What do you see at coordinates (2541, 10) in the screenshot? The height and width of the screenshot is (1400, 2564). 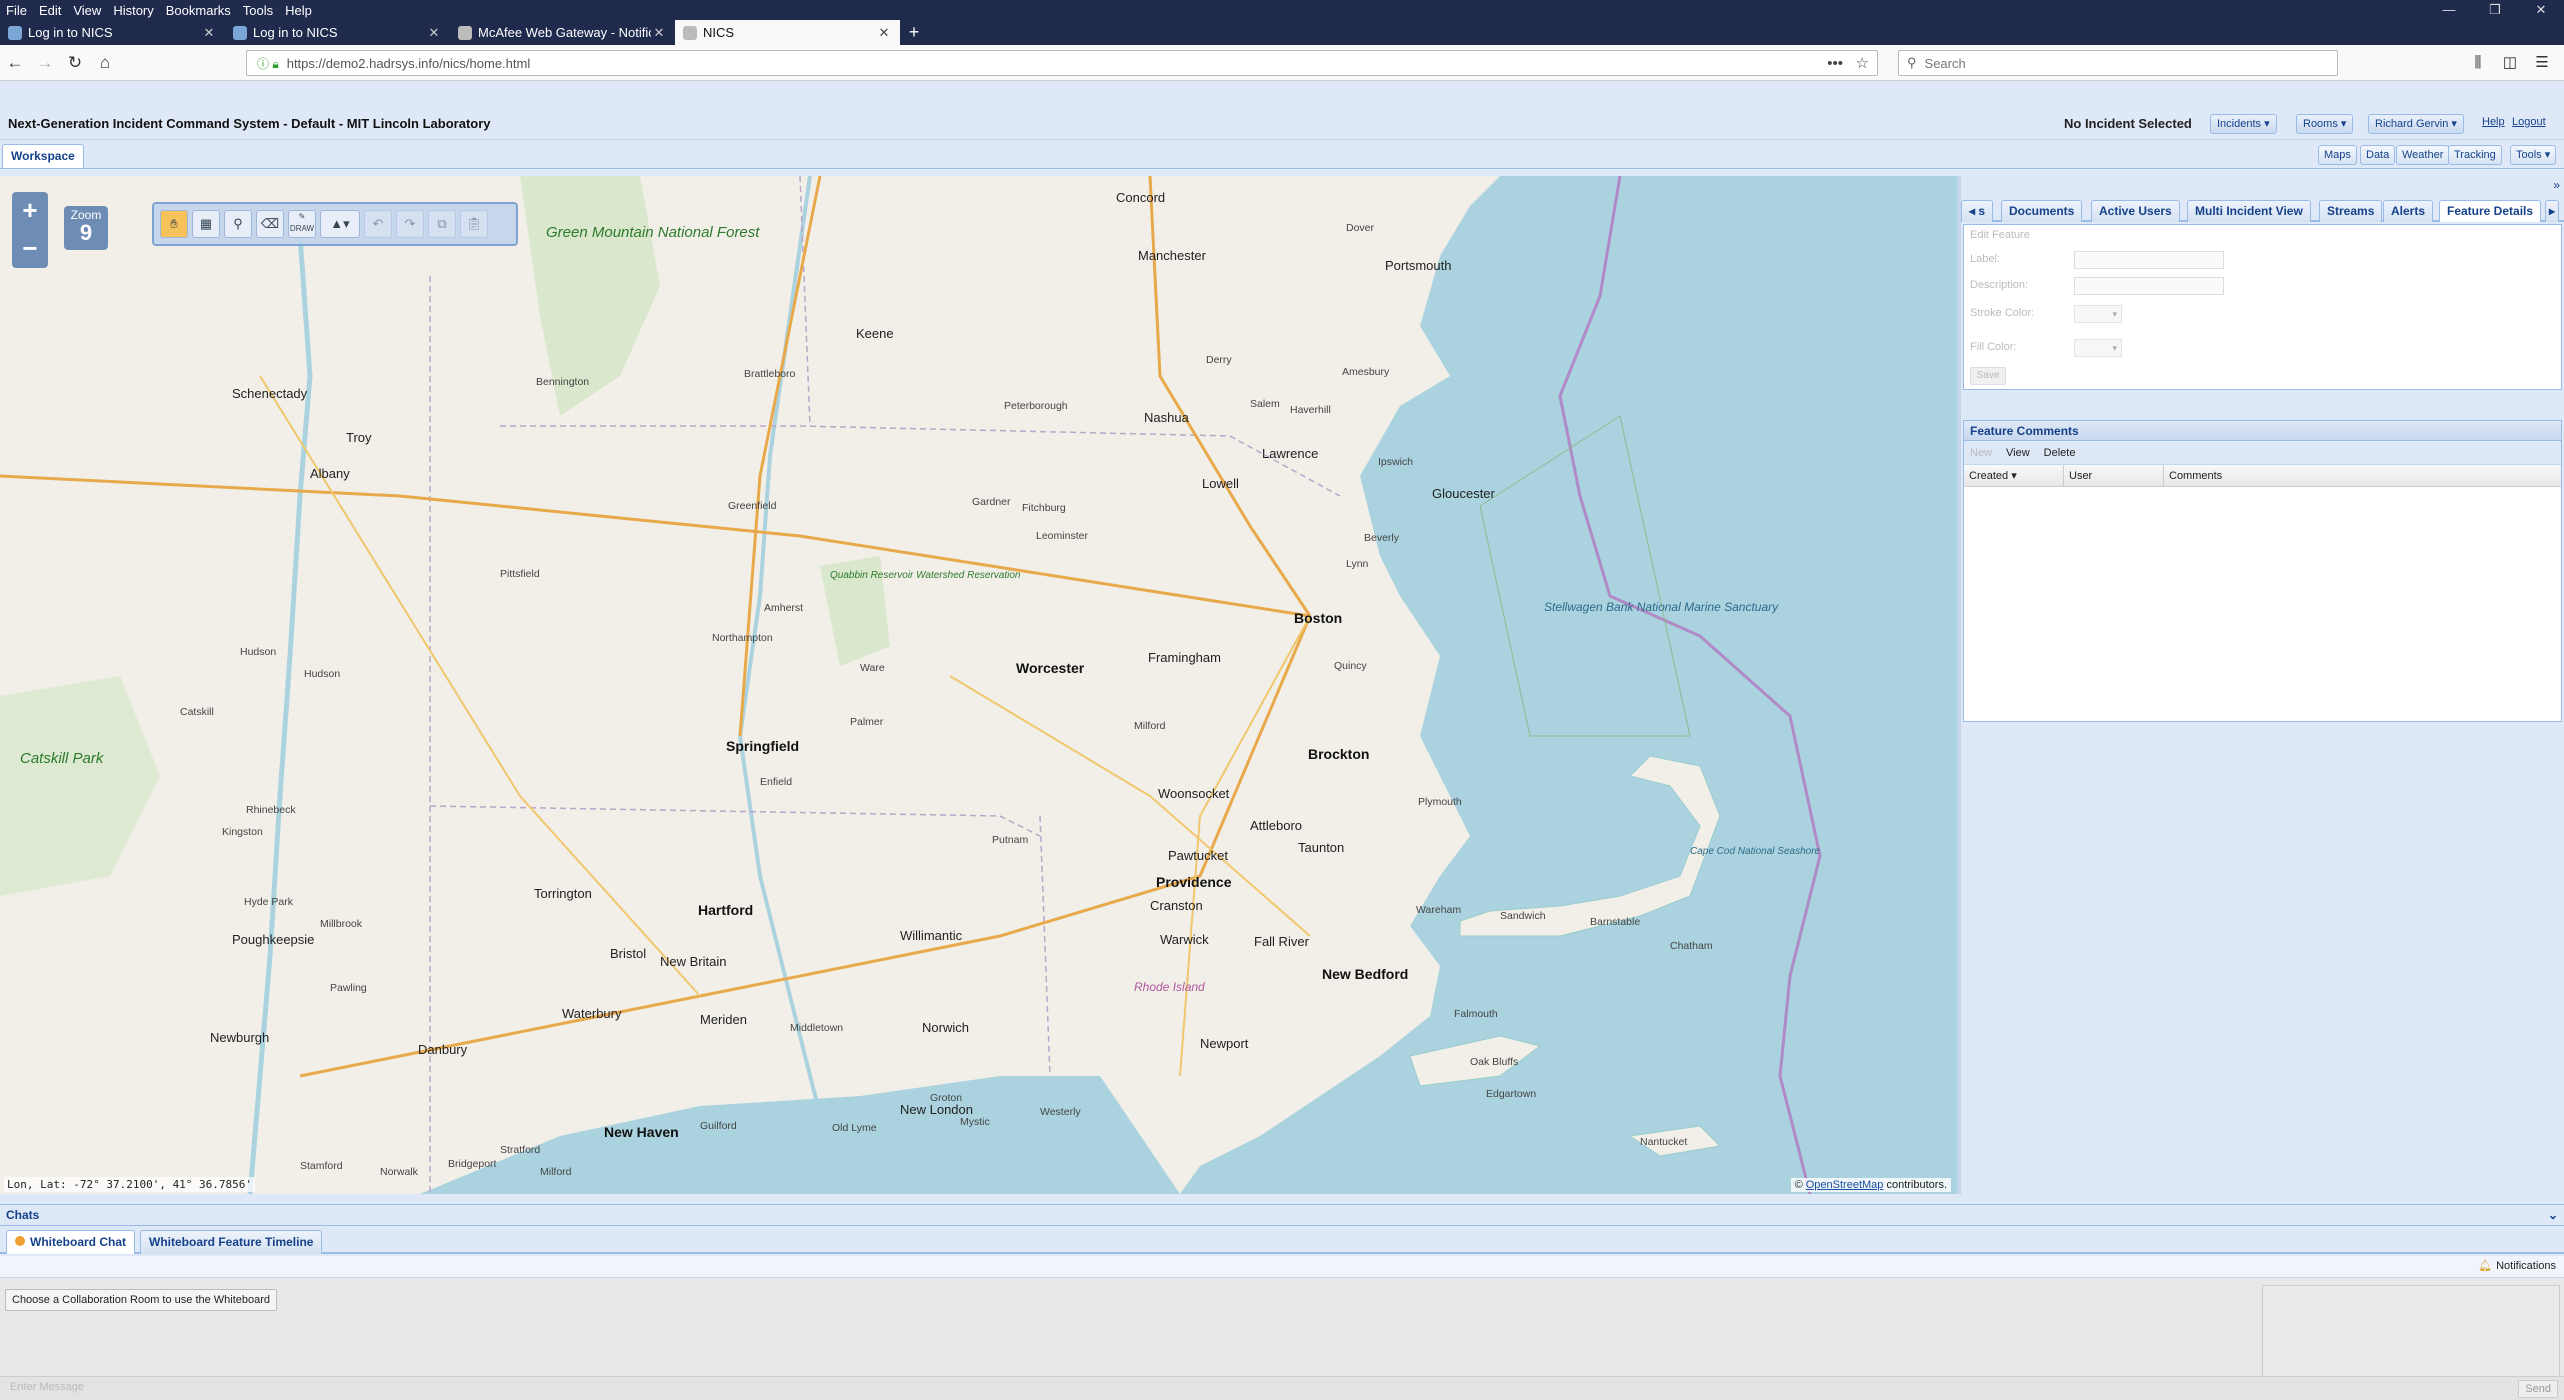 I see `close-window-icon: ✕` at bounding box center [2541, 10].